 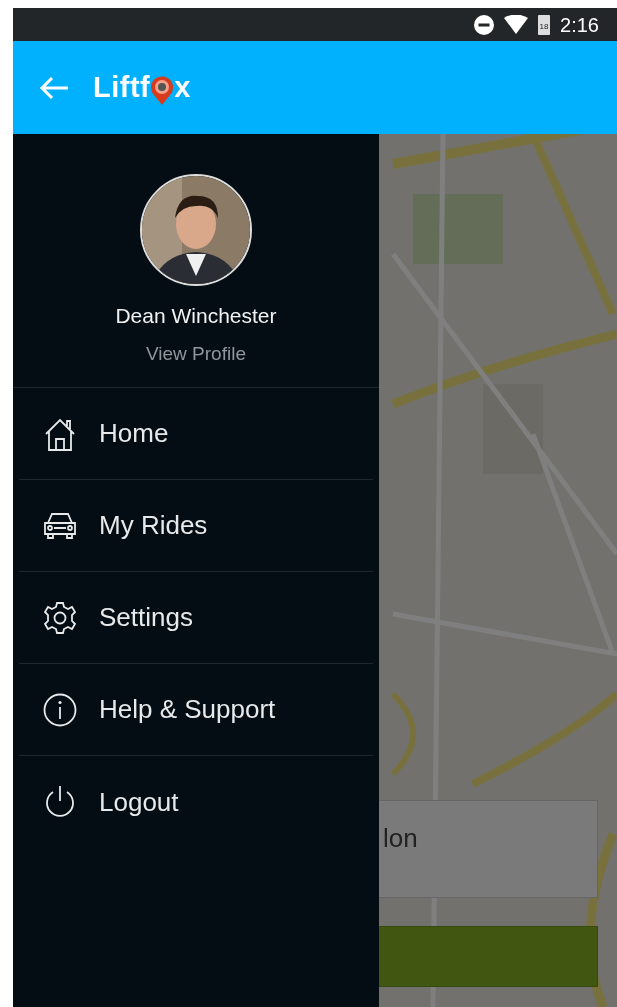 What do you see at coordinates (484, 24) in the screenshot?
I see `do-not-disturb-icon` at bounding box center [484, 24].